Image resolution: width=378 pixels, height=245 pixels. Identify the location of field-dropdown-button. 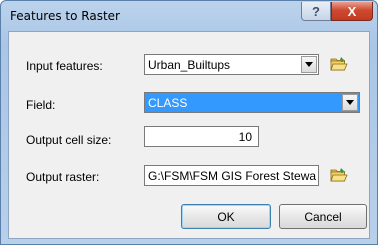
(350, 102).